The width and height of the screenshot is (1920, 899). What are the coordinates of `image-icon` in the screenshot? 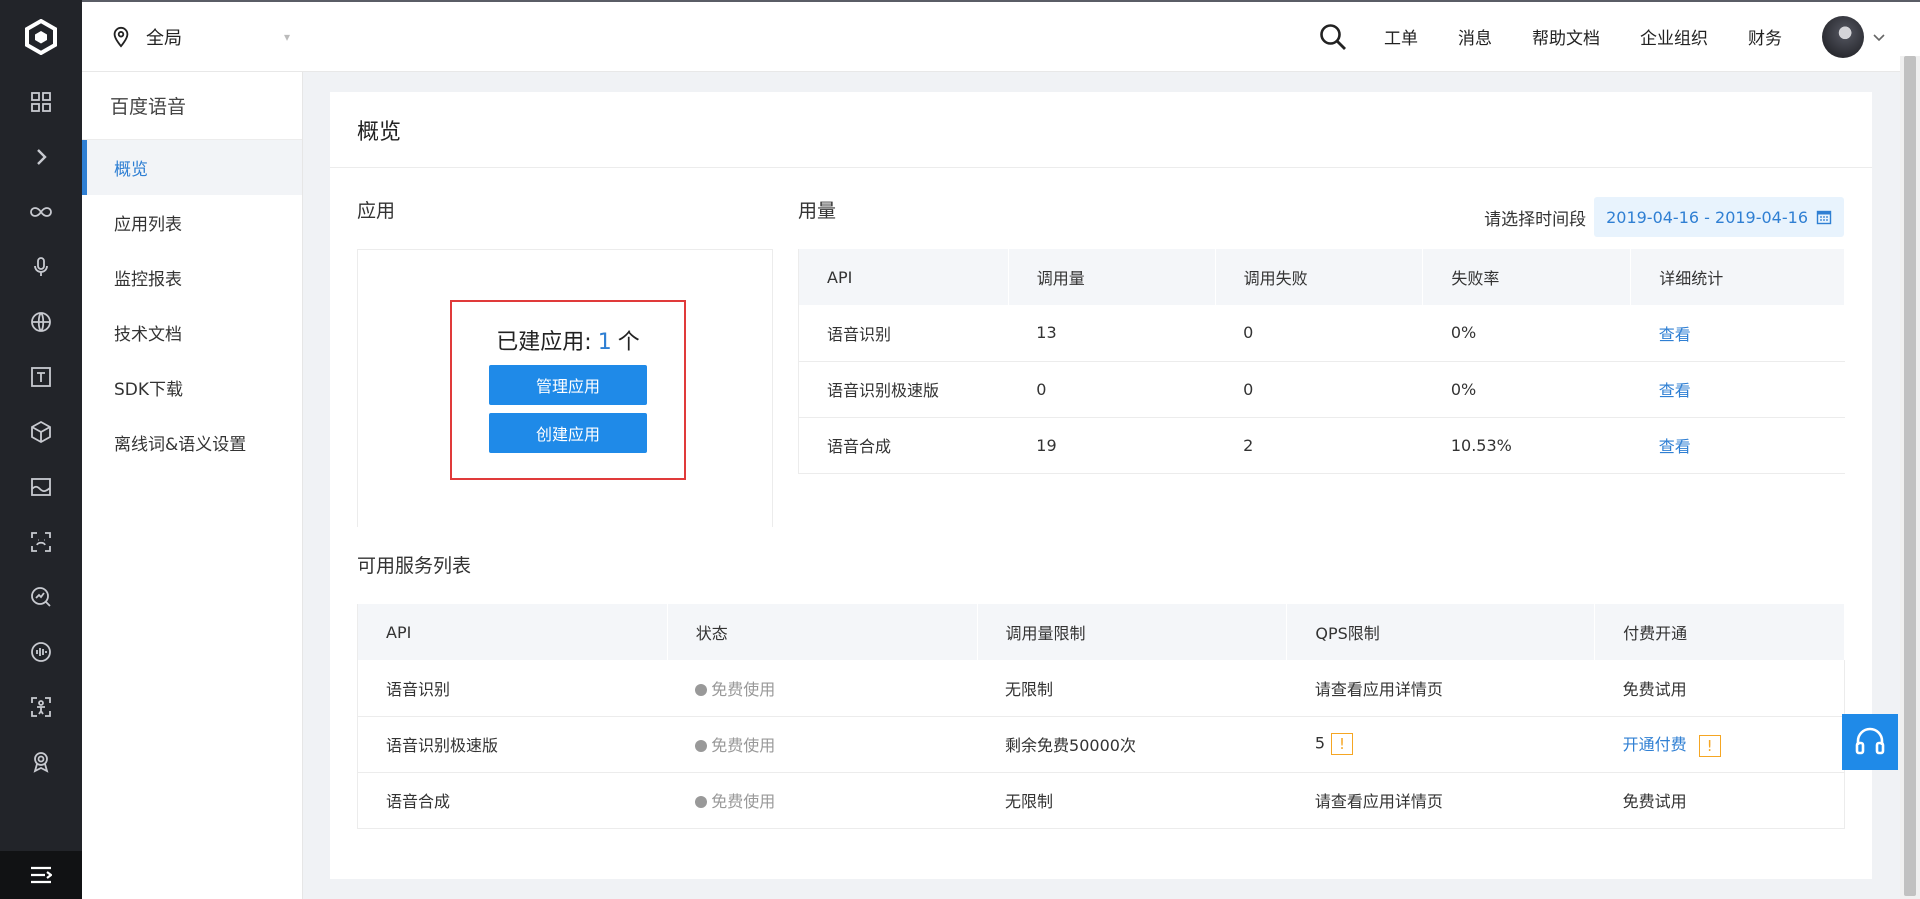 It's located at (41, 486).